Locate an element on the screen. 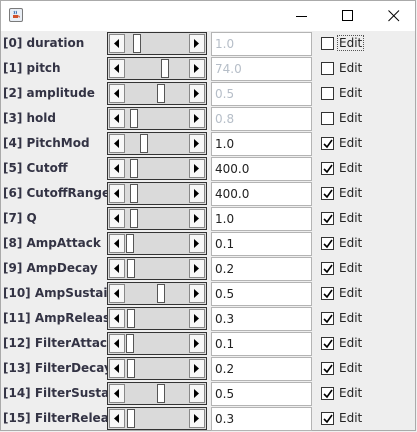 The height and width of the screenshot is (432, 417). minimize-button is located at coordinates (302, 16).